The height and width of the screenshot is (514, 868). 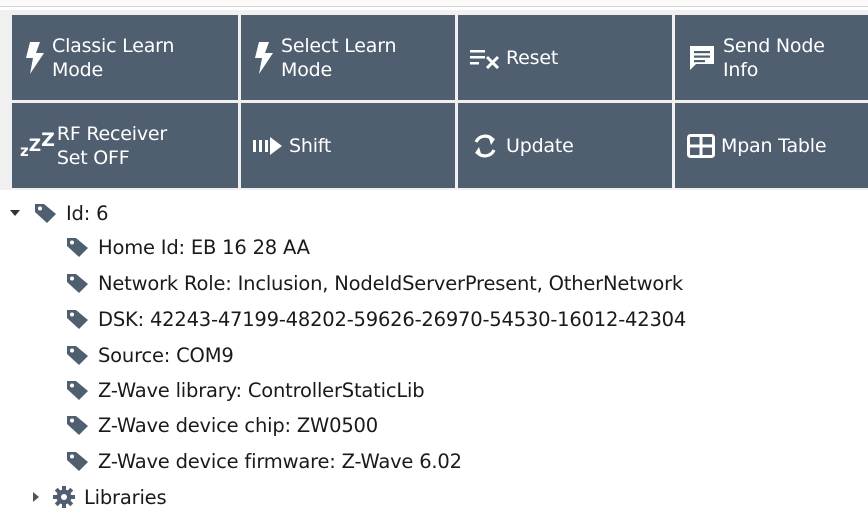 I want to click on tree-item-source: Source: COM9, so click(x=150, y=355).